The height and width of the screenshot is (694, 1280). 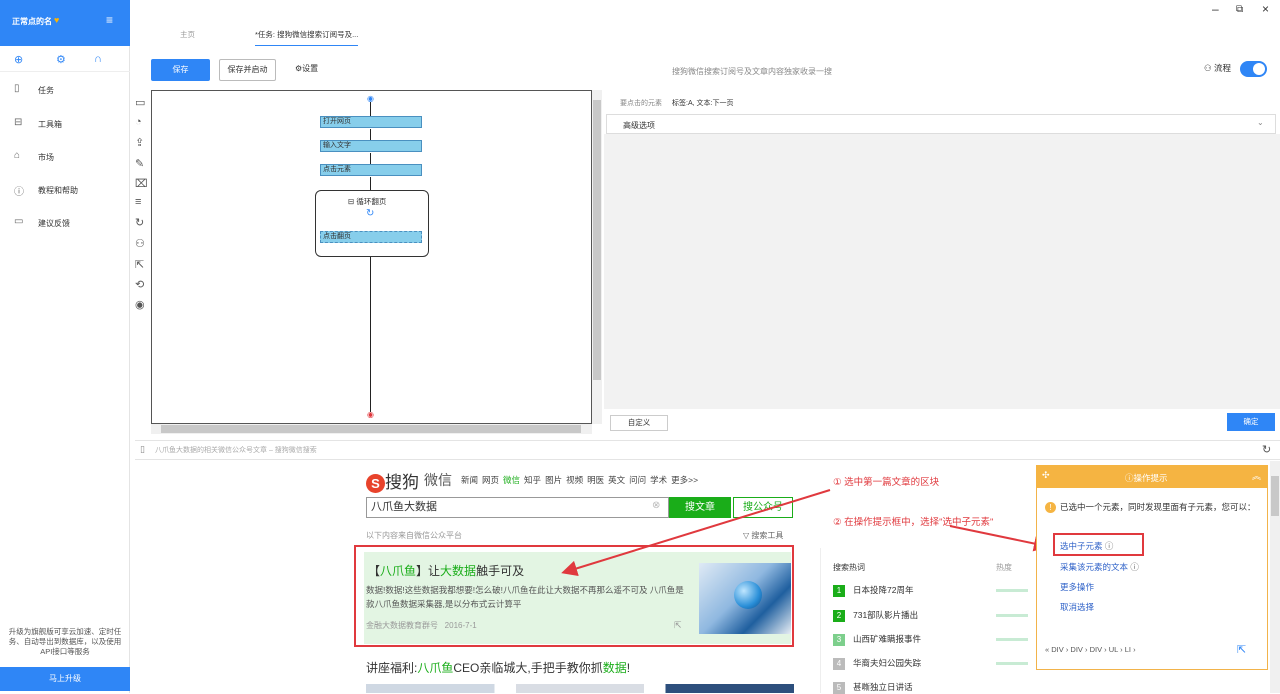 What do you see at coordinates (1050, 507) in the screenshot?
I see `warning-icon: !` at bounding box center [1050, 507].